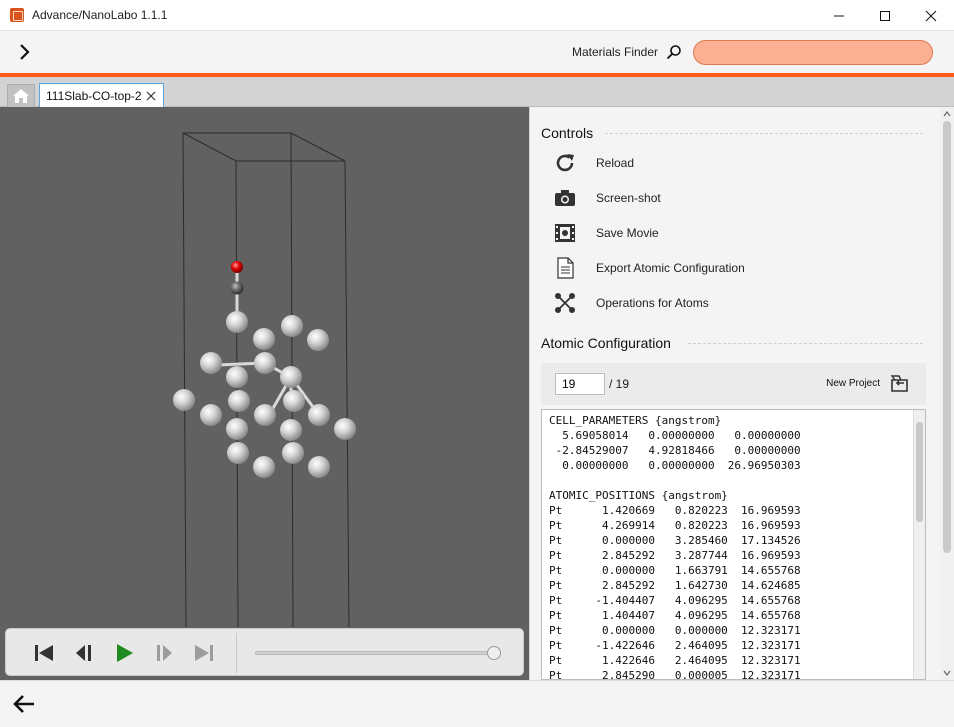  I want to click on bottom-bar, so click(477, 703).